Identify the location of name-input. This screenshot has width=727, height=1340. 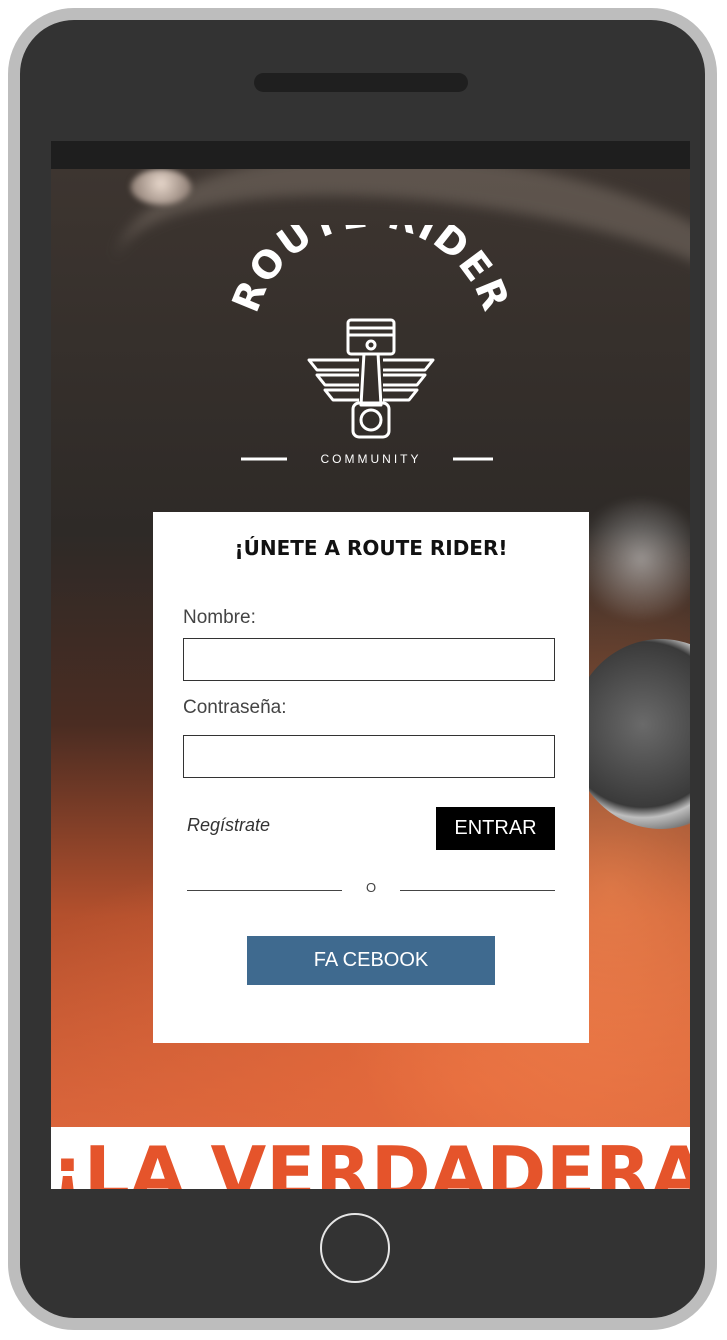
(369, 659).